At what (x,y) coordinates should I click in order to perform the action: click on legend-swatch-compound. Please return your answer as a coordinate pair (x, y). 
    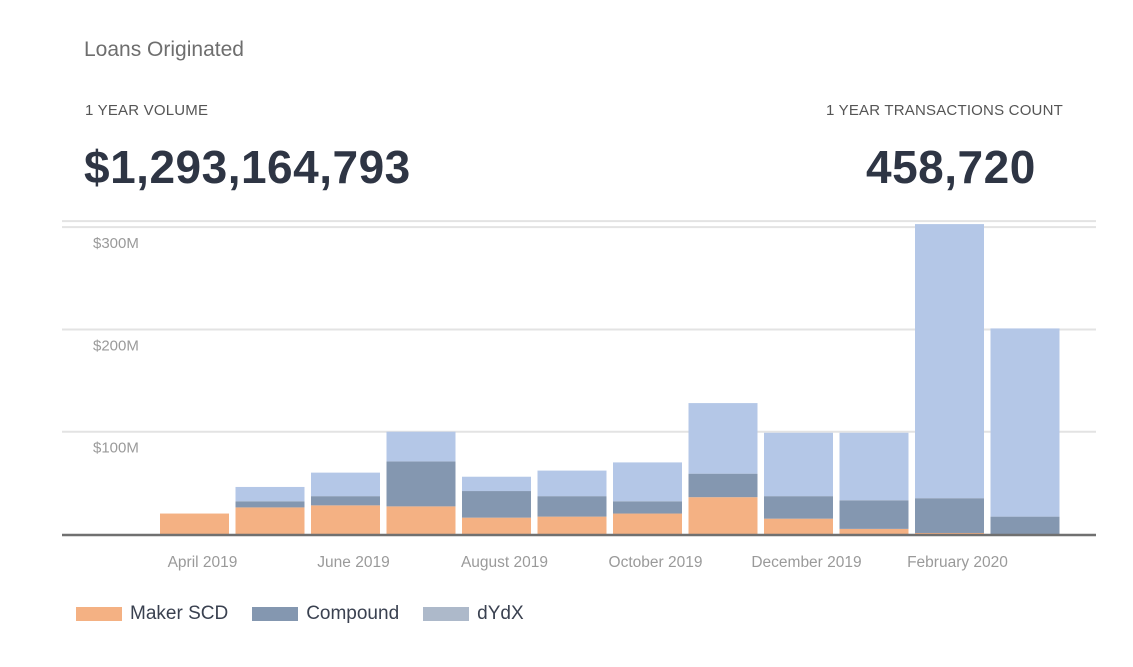
    Looking at the image, I should click on (275, 614).